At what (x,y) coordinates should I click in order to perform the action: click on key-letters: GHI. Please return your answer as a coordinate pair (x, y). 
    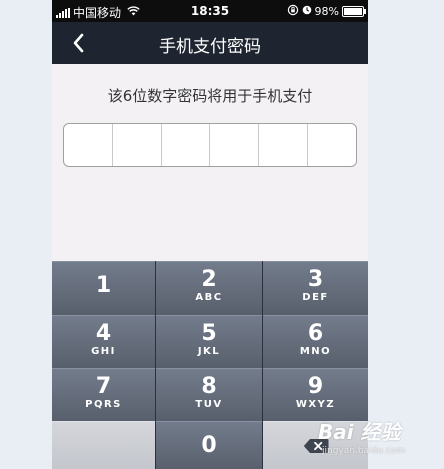
    Looking at the image, I should click on (103, 351).